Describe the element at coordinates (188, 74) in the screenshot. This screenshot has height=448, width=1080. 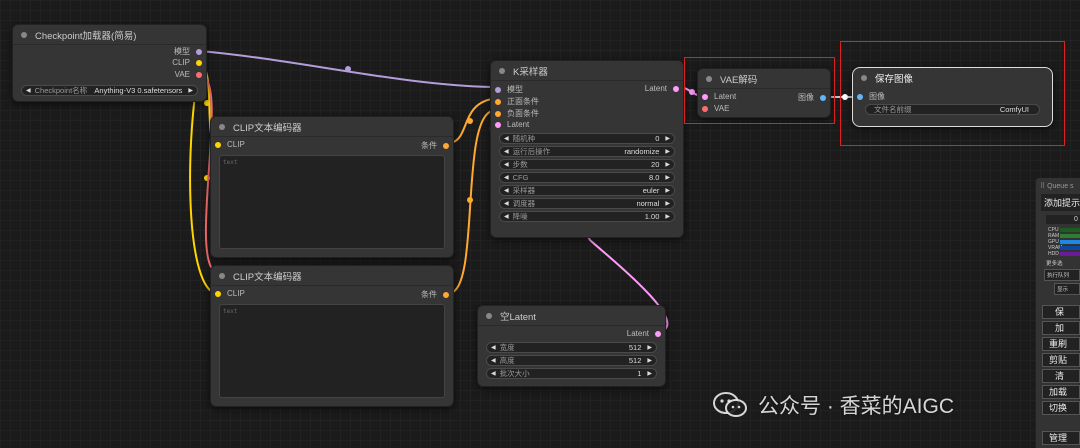
I see `output-port-vae: VAE` at that location.